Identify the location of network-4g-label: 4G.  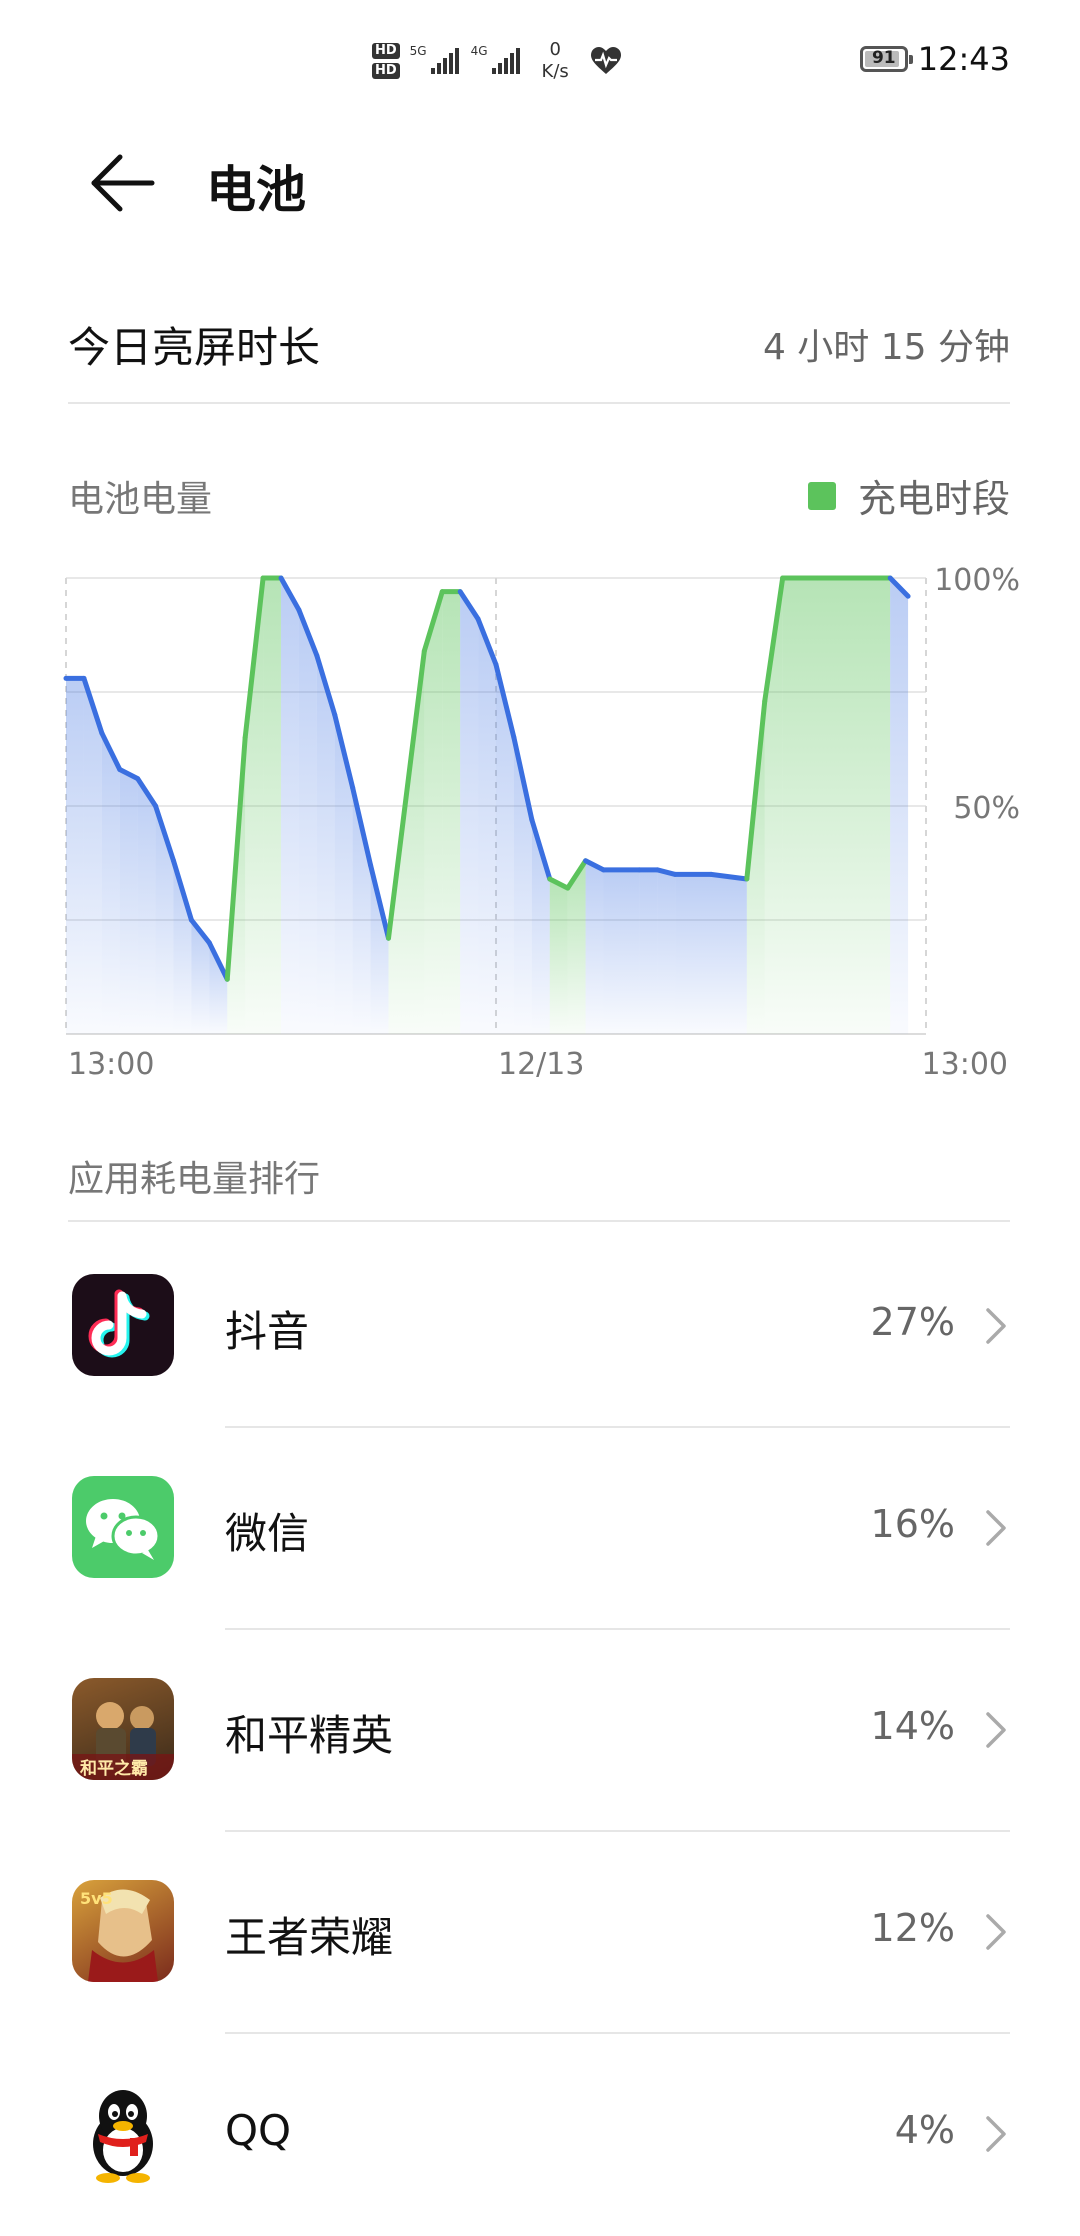
(479, 51).